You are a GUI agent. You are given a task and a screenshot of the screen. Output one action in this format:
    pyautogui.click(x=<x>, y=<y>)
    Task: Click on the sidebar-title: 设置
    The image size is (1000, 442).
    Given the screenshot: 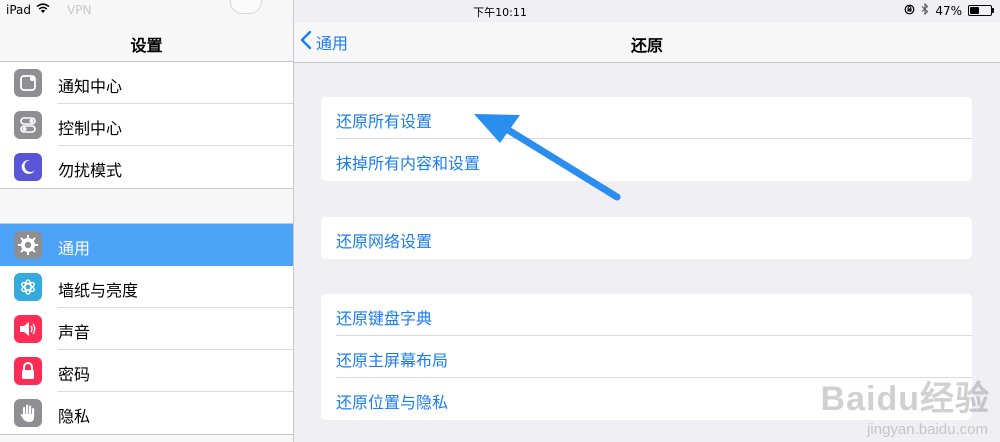 What is the action you would take?
    pyautogui.click(x=146, y=45)
    